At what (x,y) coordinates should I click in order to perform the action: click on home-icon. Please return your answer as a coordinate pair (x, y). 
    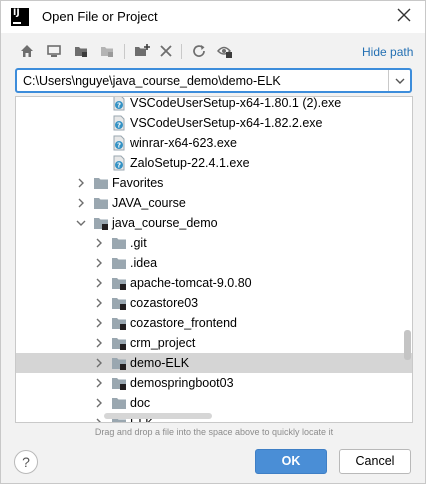
    Looking at the image, I should click on (27, 51).